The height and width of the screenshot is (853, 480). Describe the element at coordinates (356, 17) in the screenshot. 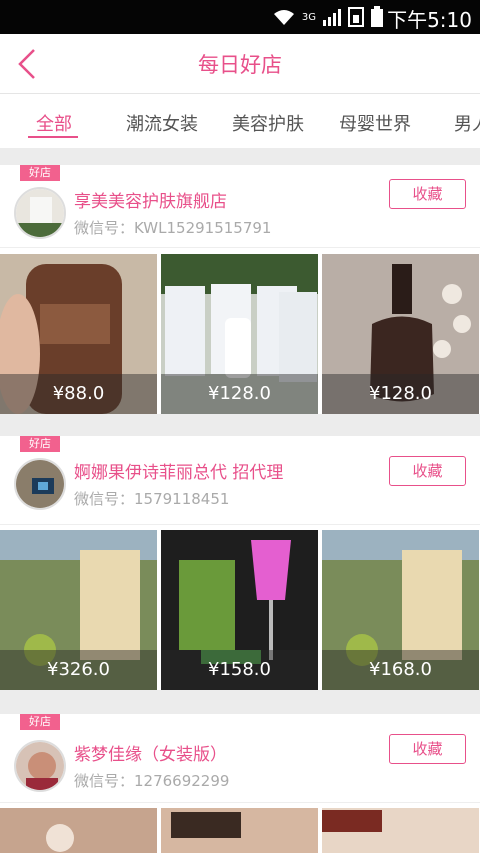

I see `sim-icon` at that location.